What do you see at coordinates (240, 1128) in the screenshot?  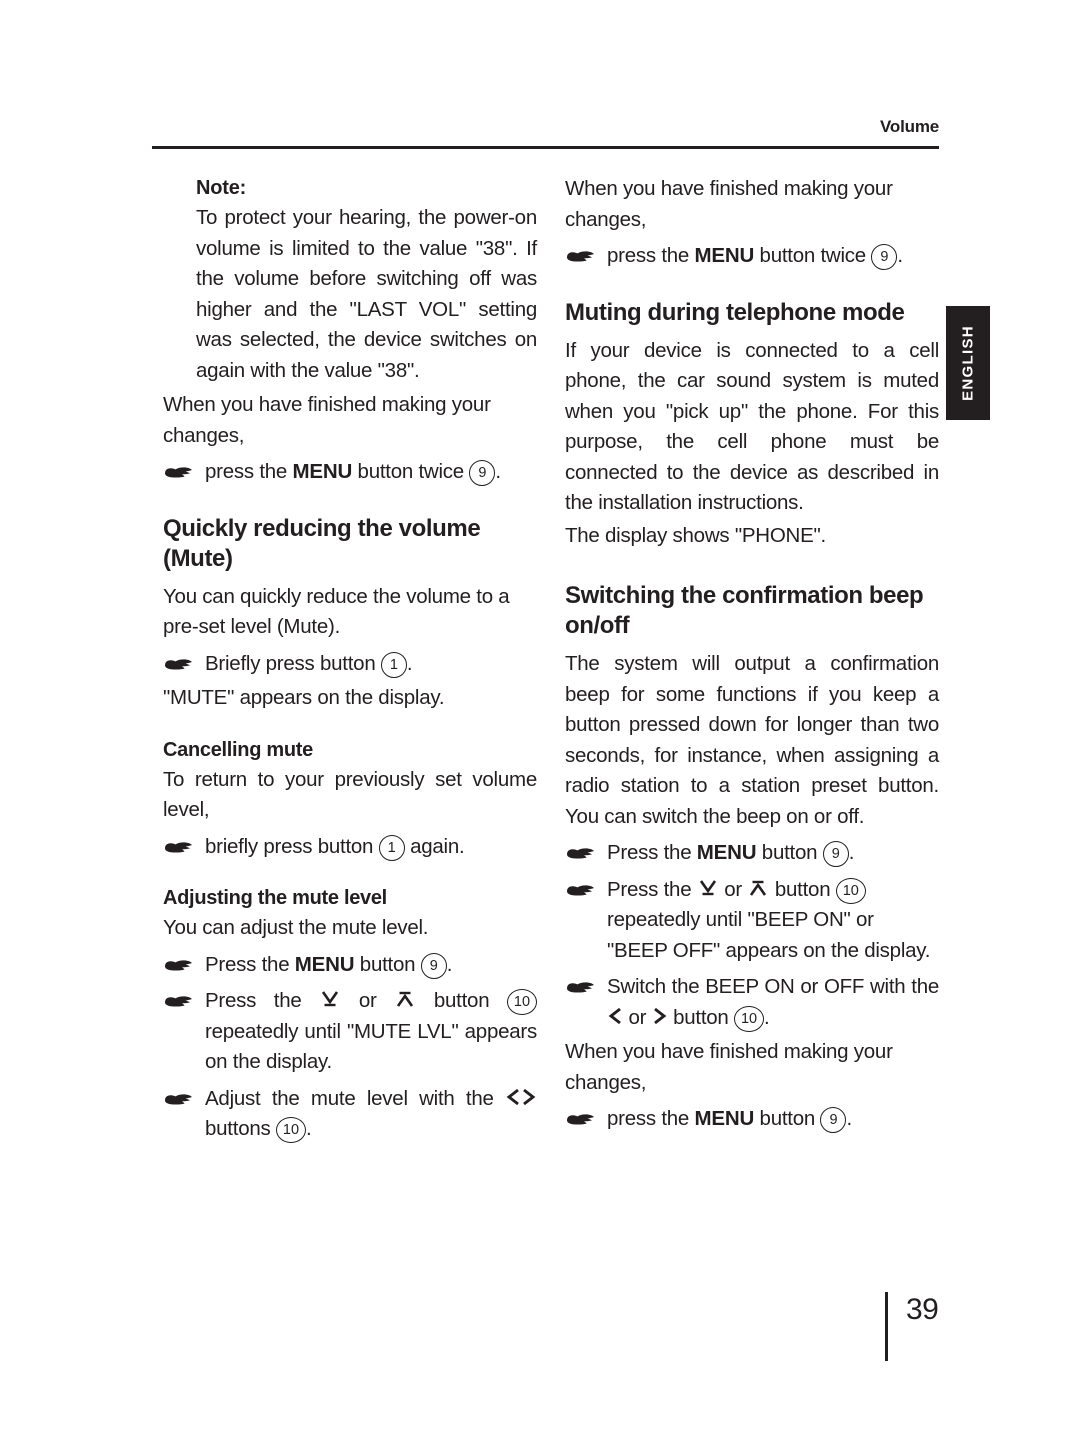 I see `bullet-text-after: buttons` at bounding box center [240, 1128].